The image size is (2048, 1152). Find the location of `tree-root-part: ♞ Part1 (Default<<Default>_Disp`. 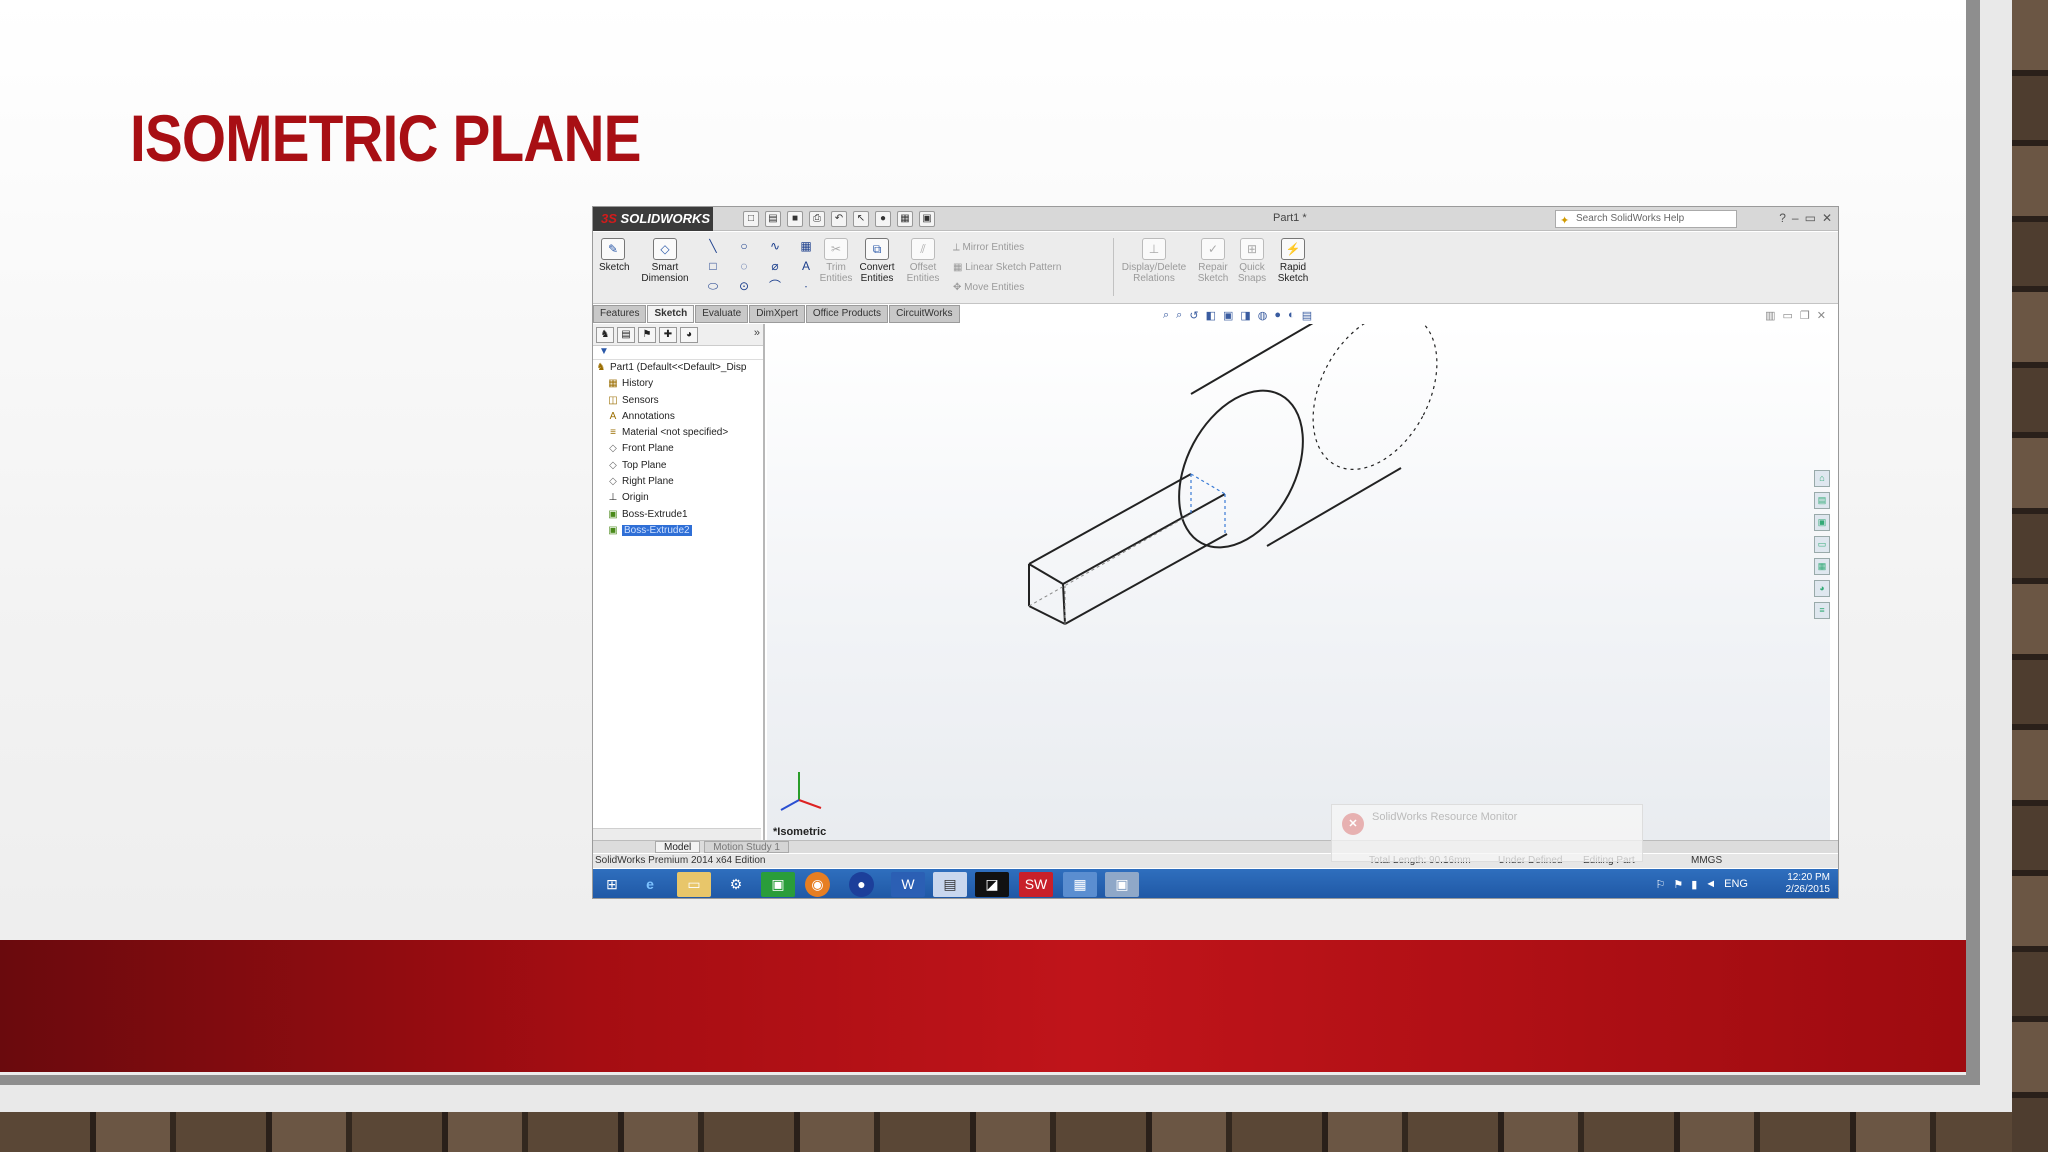

tree-root-part: ♞ Part1 (Default<<Default>_Disp is located at coordinates (678, 368).